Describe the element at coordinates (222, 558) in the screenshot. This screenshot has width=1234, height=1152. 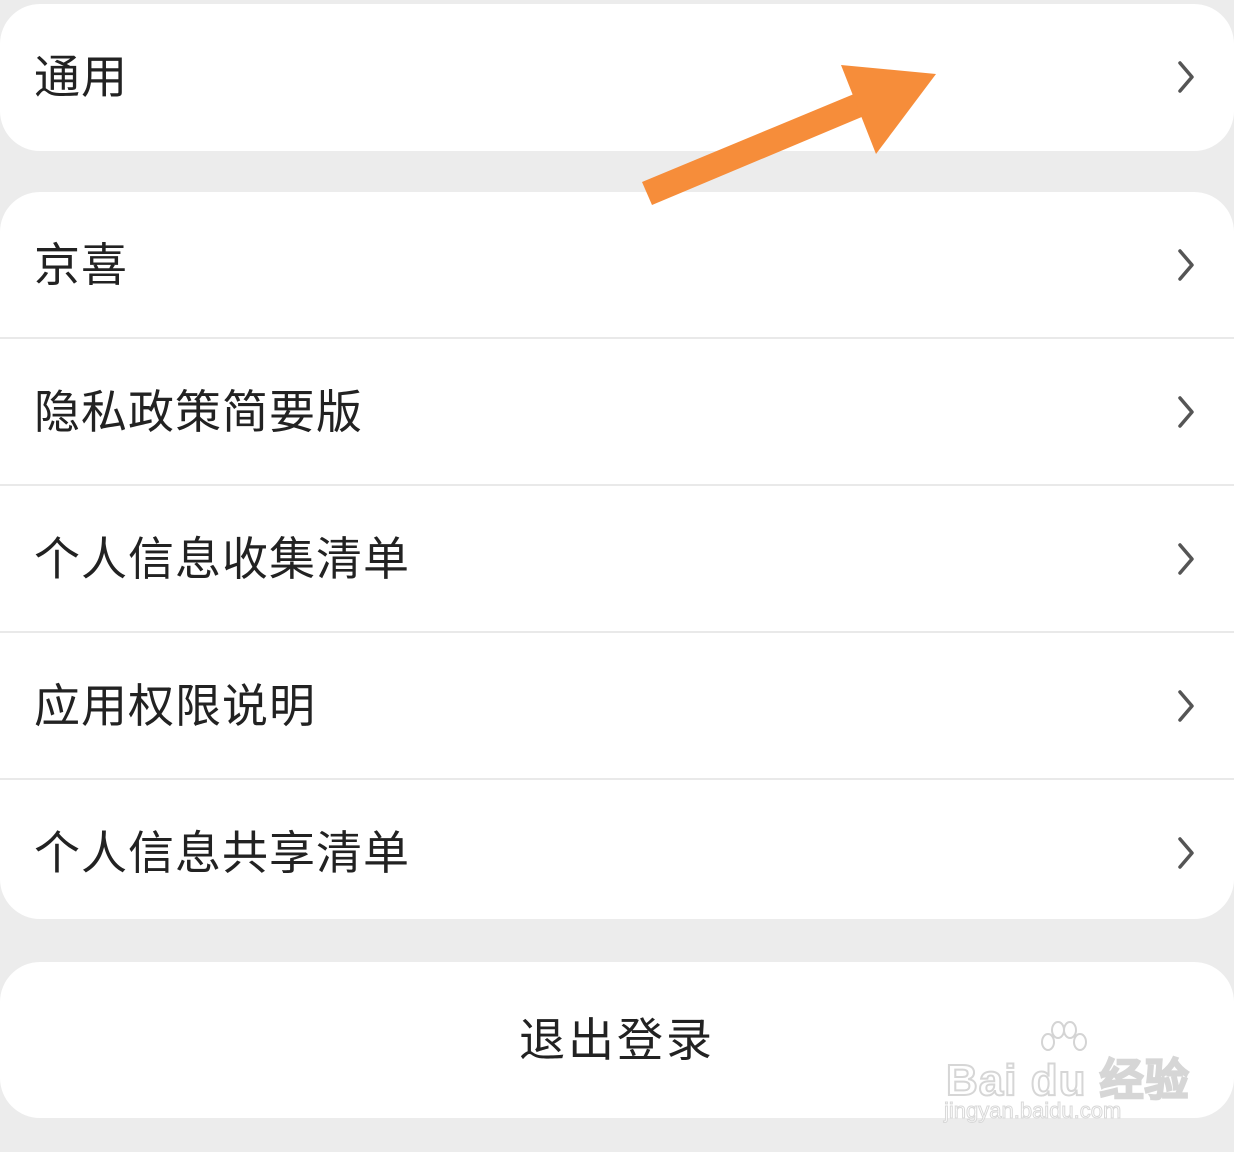
I see `settings-row-label: 个人信息收集清单` at that location.